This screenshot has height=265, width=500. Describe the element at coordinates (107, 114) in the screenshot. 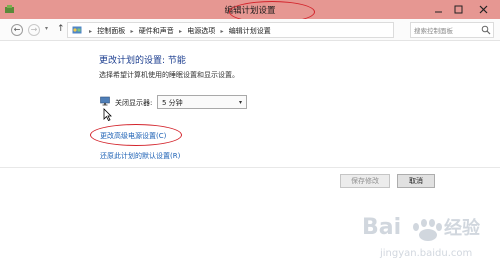

I see `cursor-icon` at that location.